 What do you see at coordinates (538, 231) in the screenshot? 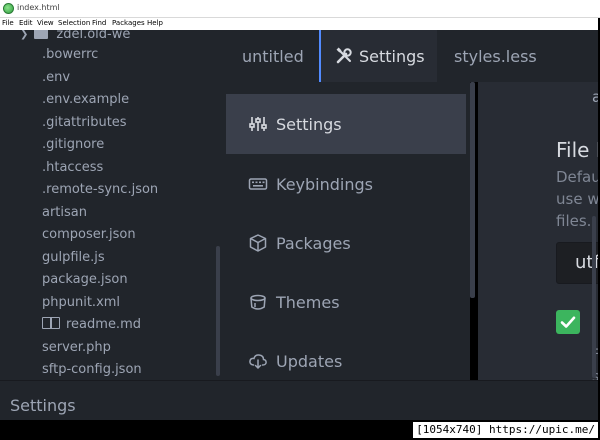
I see `settings-content: a File E Defau use w files. utf I F s` at bounding box center [538, 231].